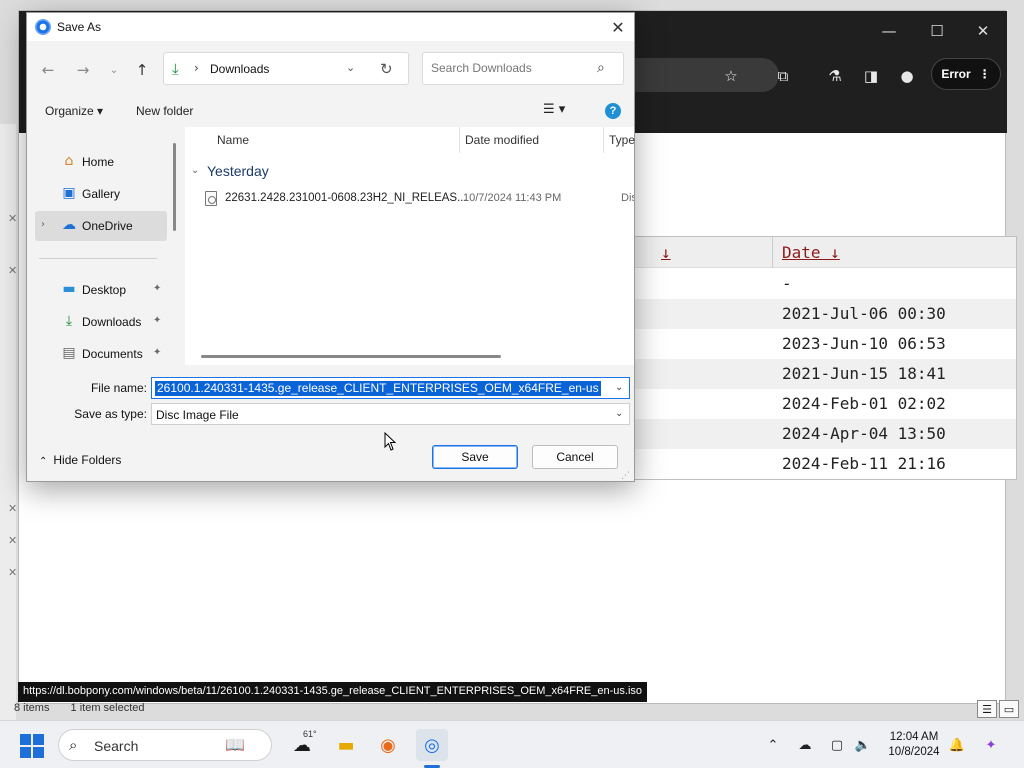 This screenshot has width=1024, height=768. What do you see at coordinates (350, 67) in the screenshot?
I see `address-dropdown-icon: ⌄` at bounding box center [350, 67].